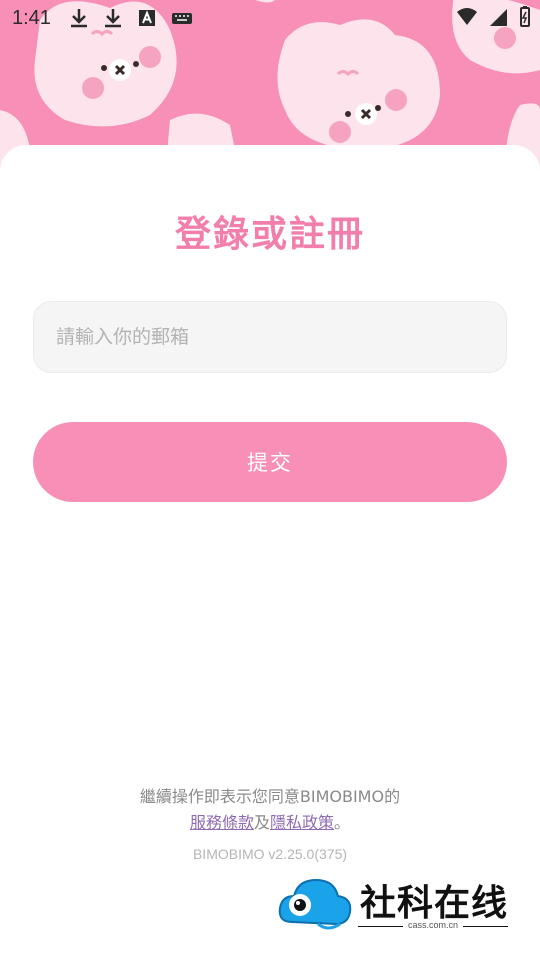 This screenshot has height=960, width=540. What do you see at coordinates (270, 854) in the screenshot?
I see `app-version: BIMOBIMO v2.25.0(375)` at bounding box center [270, 854].